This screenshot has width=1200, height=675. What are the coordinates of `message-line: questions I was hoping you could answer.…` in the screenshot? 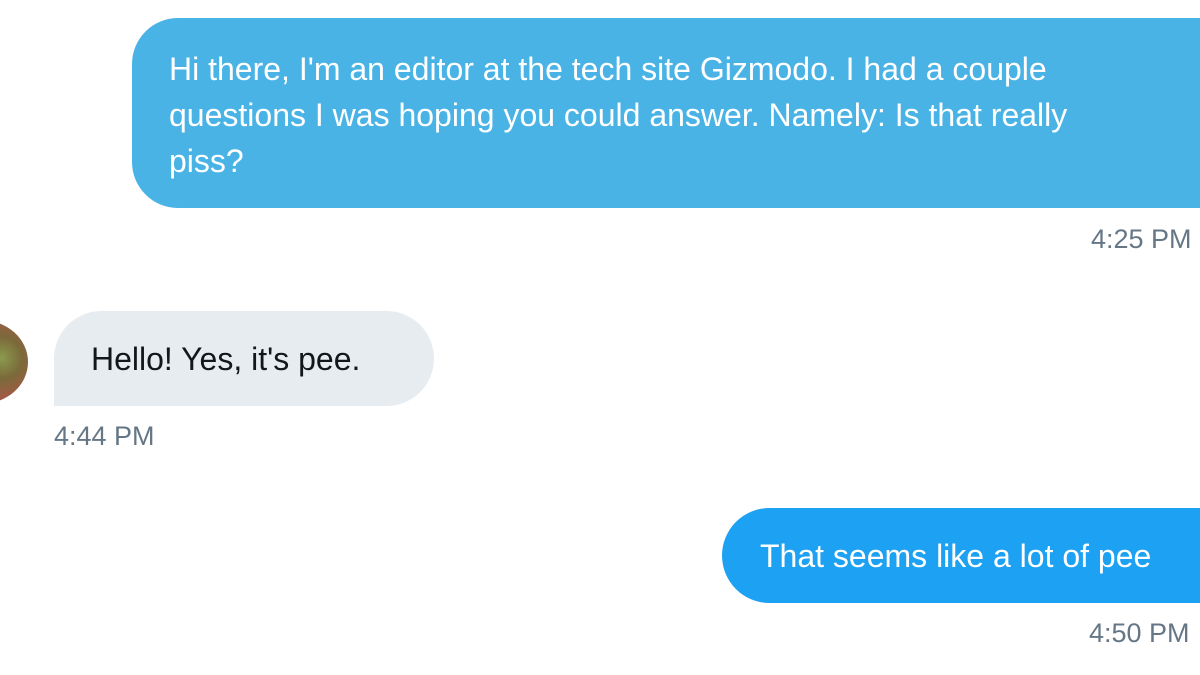 It's located at (618, 115).